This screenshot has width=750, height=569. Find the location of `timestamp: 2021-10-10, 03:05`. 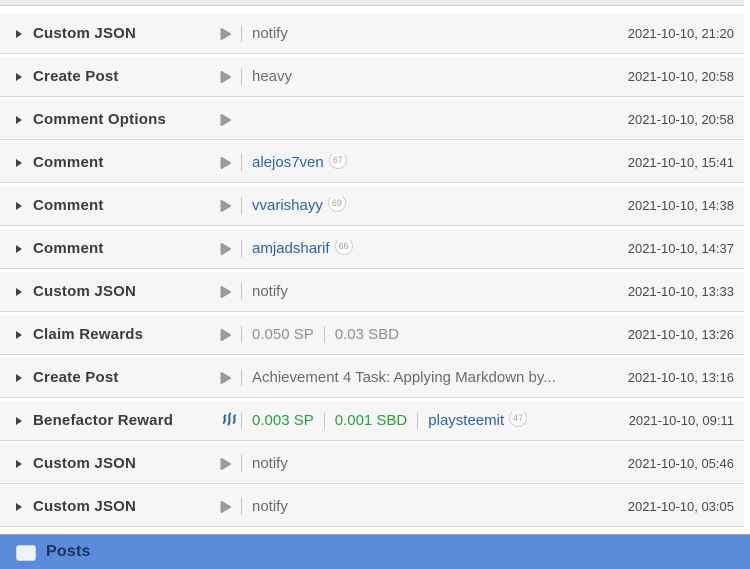

timestamp: 2021-10-10, 03:05 is located at coordinates (680, 506).